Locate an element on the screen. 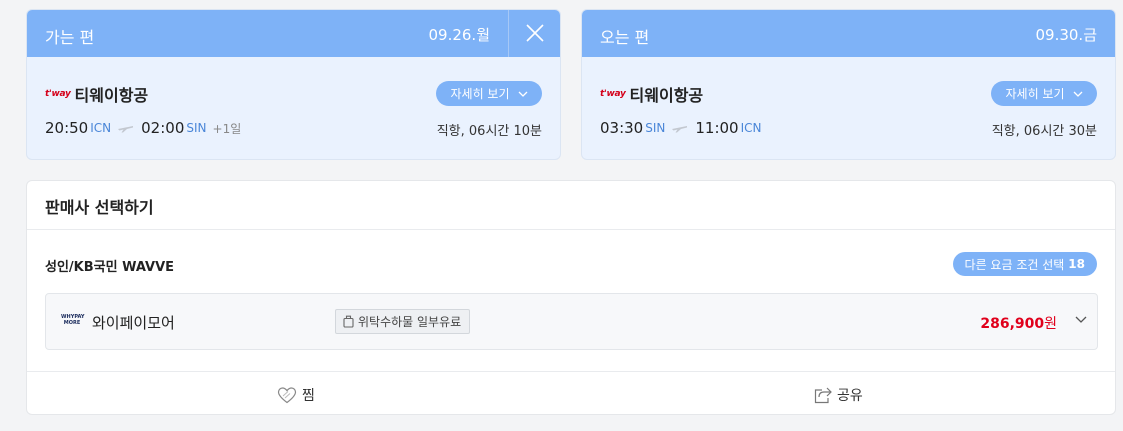 This screenshot has height=431, width=1123. share-button: 공유 is located at coordinates (838, 395).